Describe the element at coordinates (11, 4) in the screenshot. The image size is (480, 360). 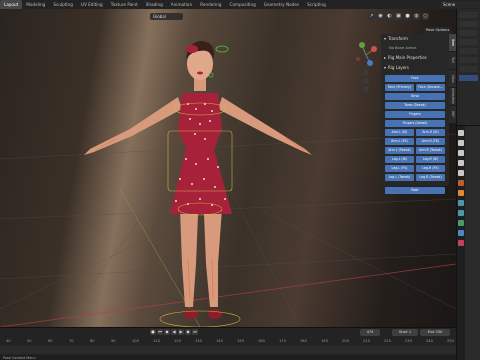
I see `tab-layout: Layout` at that location.